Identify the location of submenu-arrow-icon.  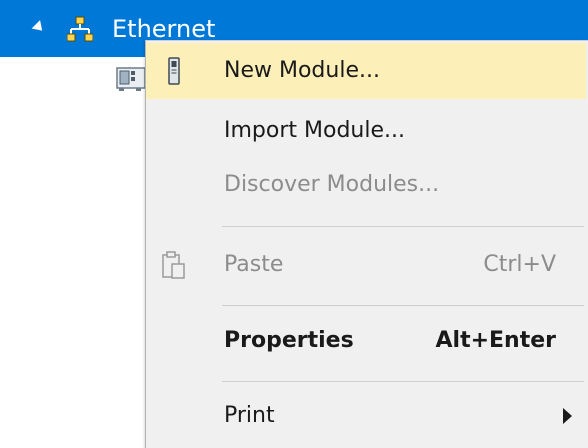
(567, 416).